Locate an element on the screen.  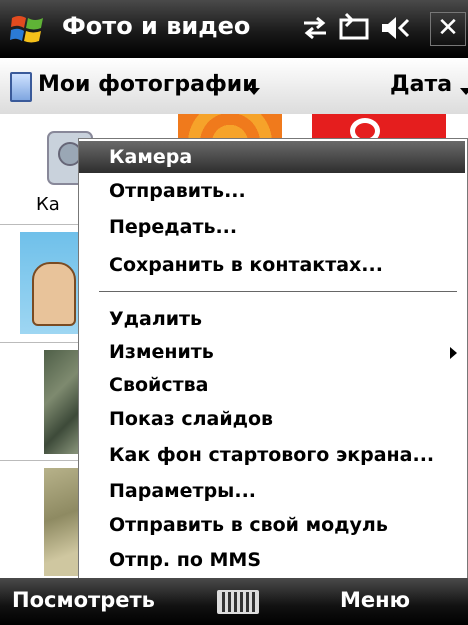
title-bar: Фото и видео ✕ is located at coordinates (234, 29).